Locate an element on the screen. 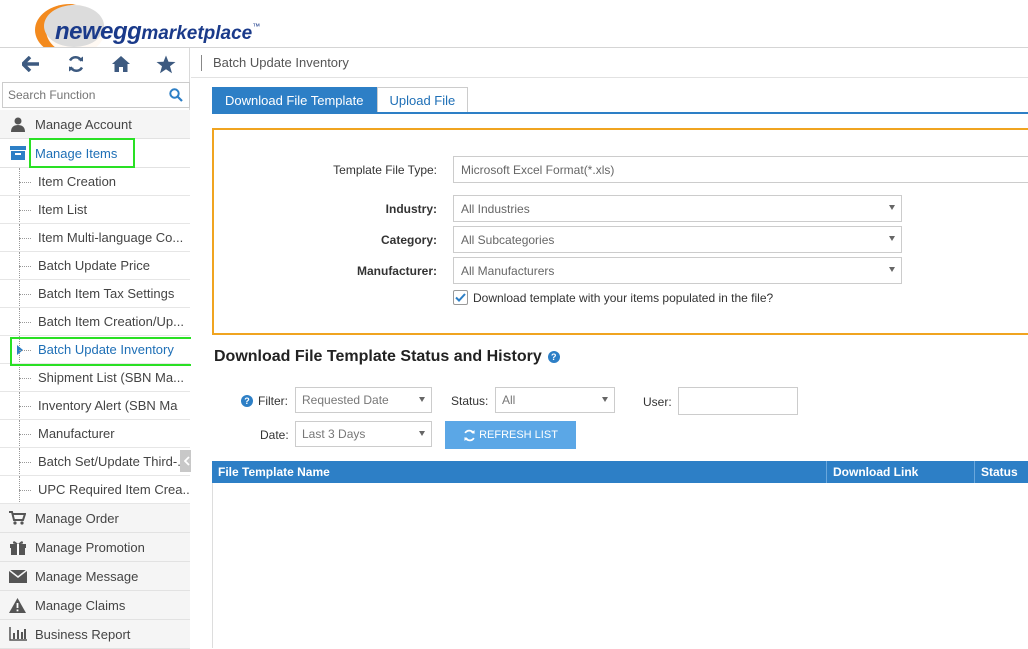 The width and height of the screenshot is (1028, 649). row-manufacturer: Manufacturer: All Manufacturers is located at coordinates (558, 270).